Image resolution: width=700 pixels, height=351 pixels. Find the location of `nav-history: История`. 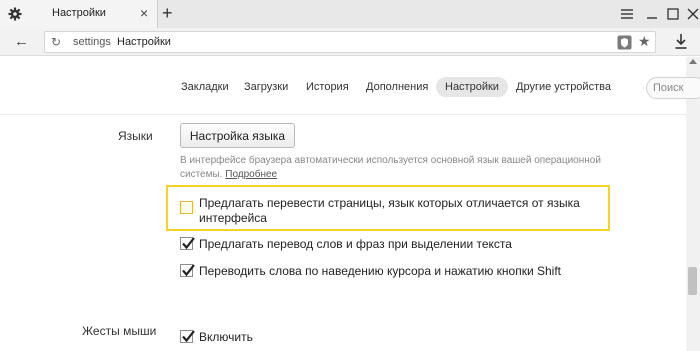

nav-history: История is located at coordinates (327, 87).